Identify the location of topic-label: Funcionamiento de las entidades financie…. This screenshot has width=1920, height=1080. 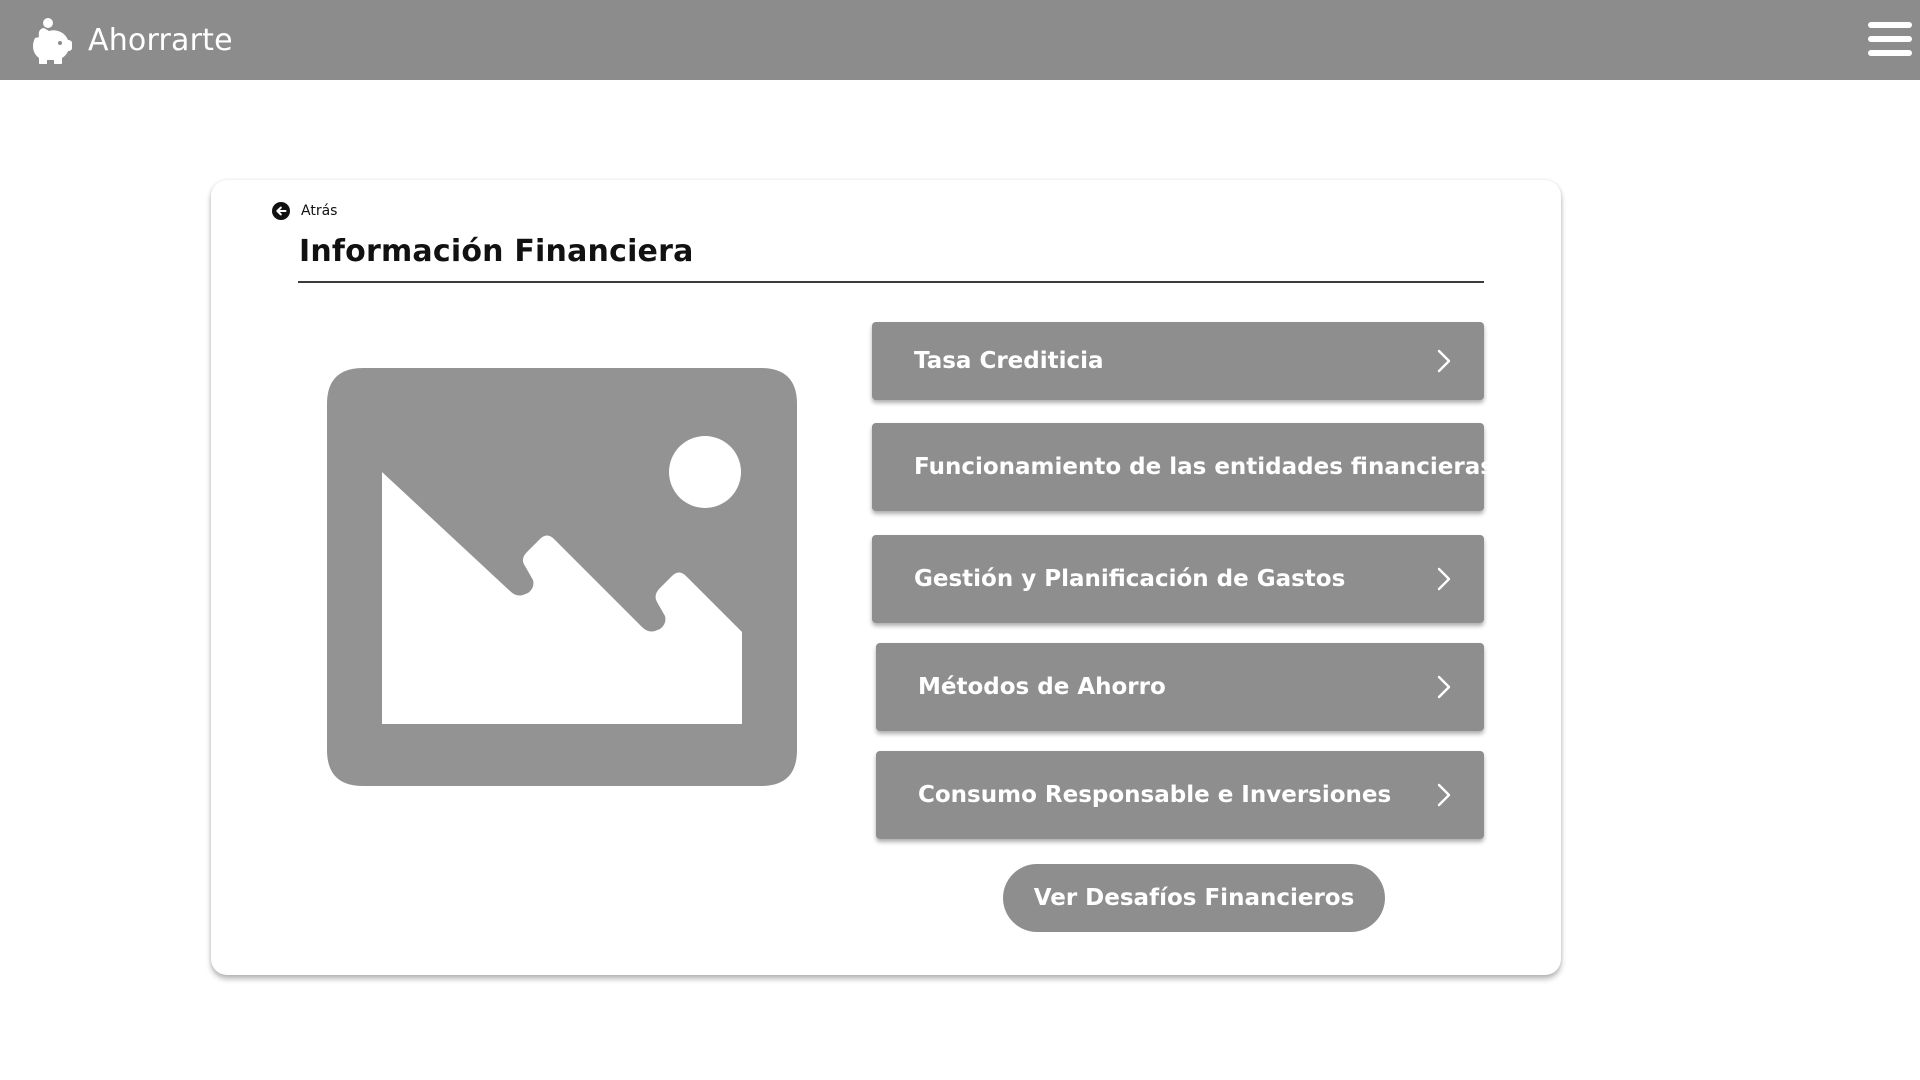
(1204, 467).